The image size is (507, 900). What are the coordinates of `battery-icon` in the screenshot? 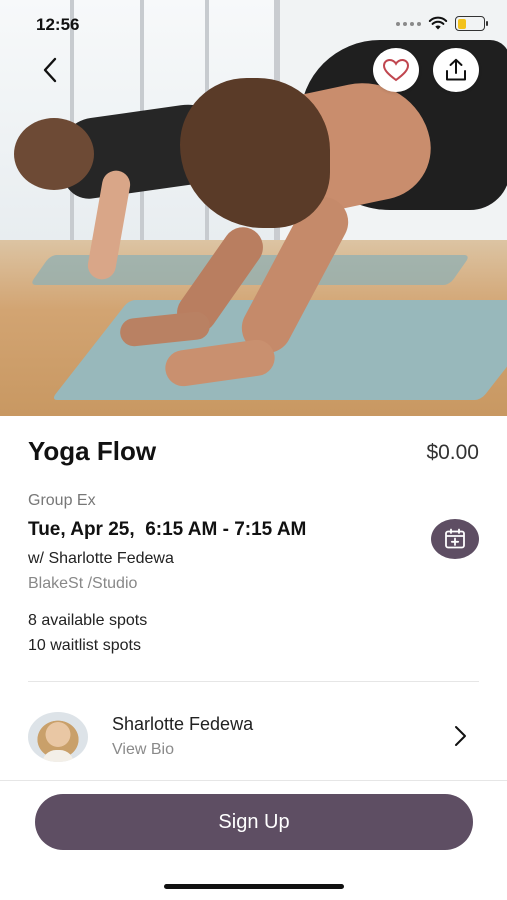 It's located at (471, 23).